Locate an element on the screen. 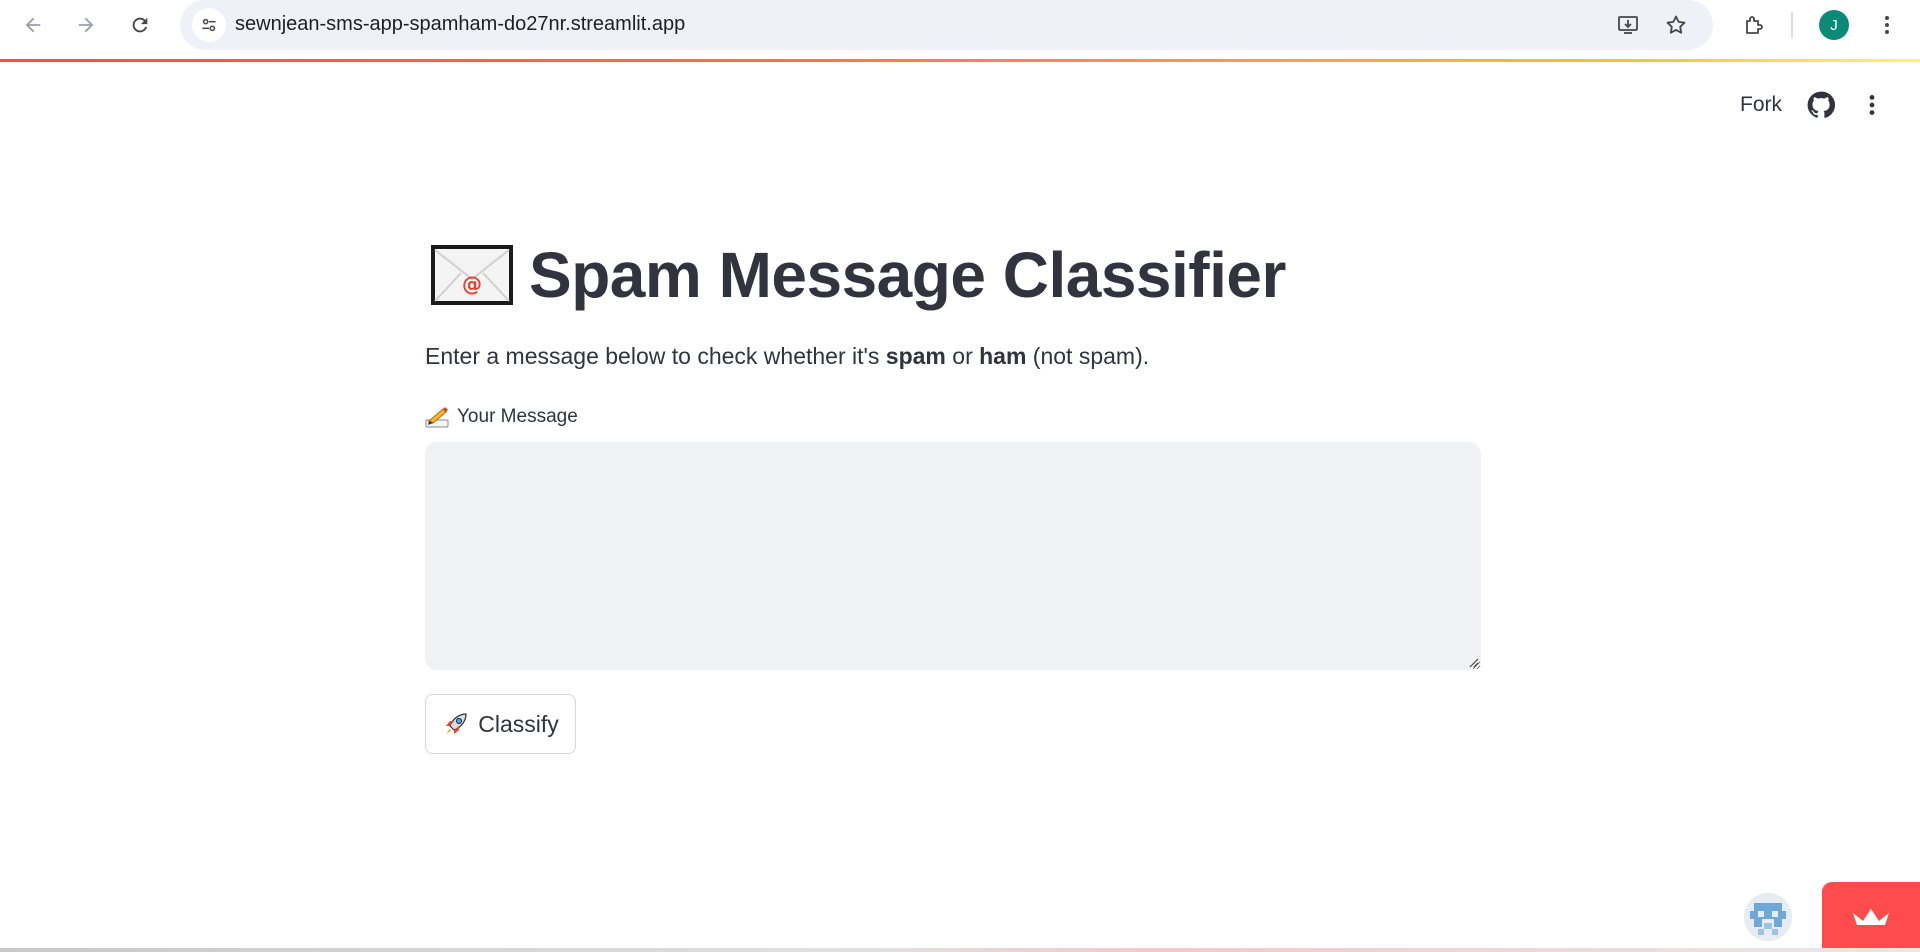  star-icon is located at coordinates (1676, 24).